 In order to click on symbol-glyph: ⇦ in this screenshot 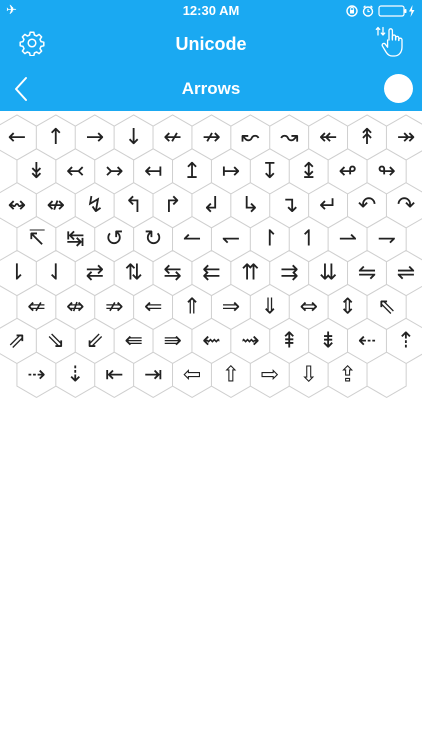, I will do `click(192, 374)`.